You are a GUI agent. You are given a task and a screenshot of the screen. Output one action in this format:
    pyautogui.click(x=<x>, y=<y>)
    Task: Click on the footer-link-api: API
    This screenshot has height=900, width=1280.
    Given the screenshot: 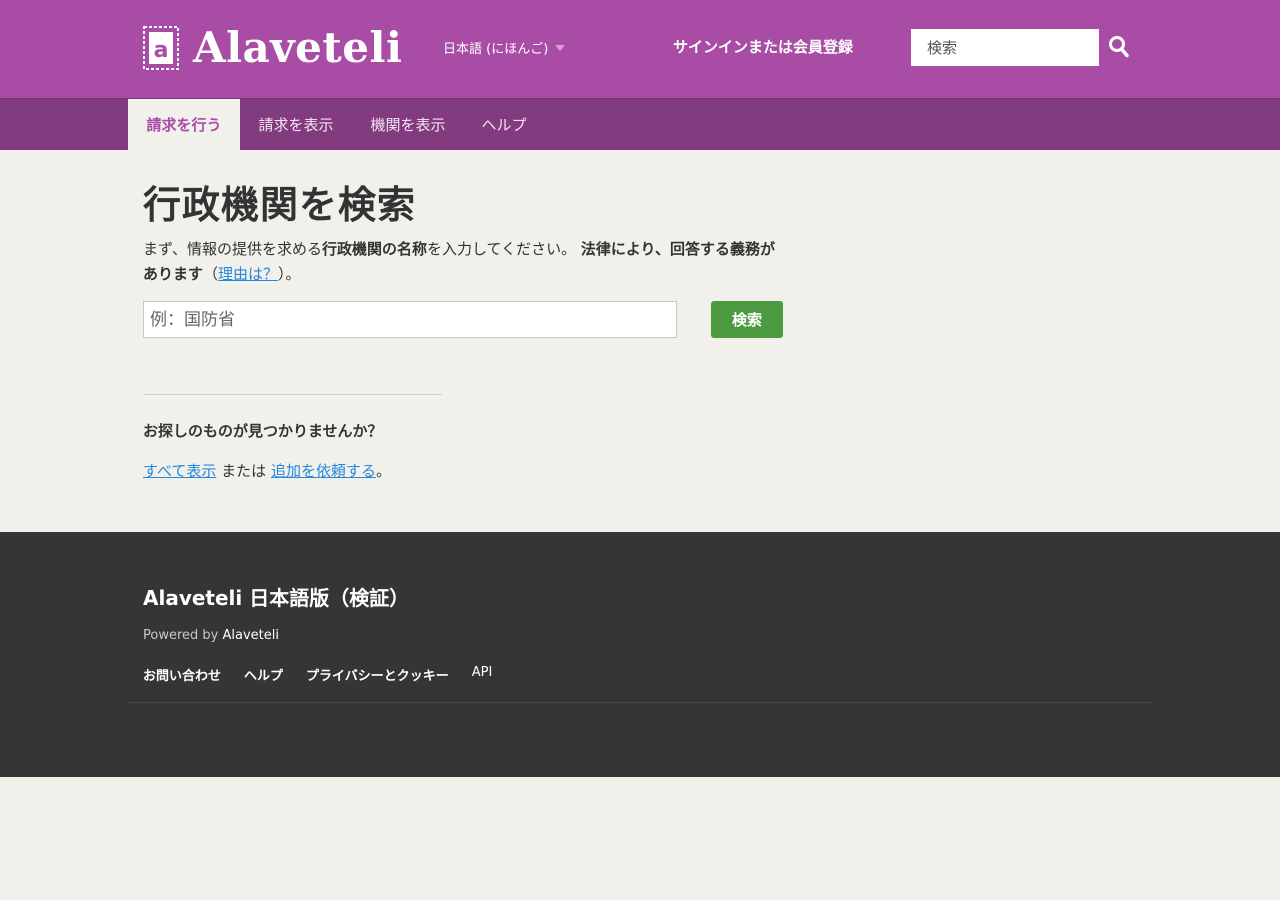 What is the action you would take?
    pyautogui.click(x=482, y=674)
    